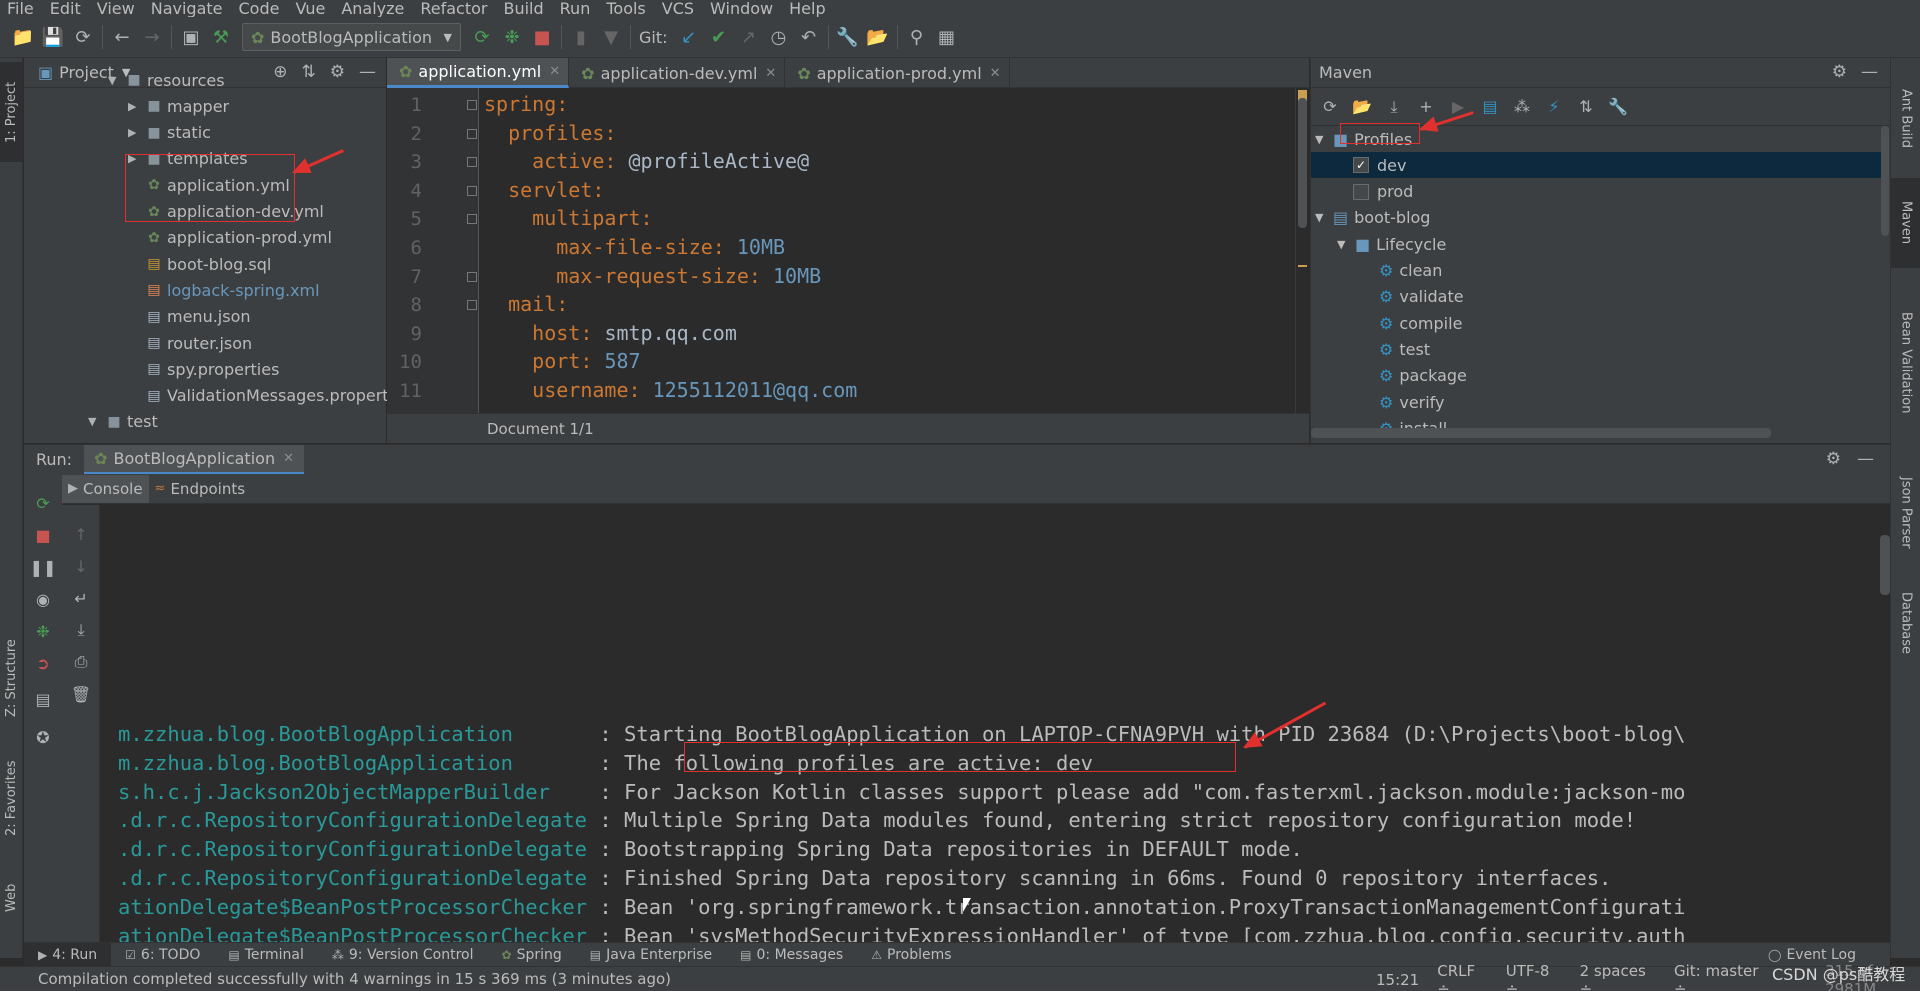  Describe the element at coordinates (749, 37) in the screenshot. I see `git-push-icon: ↗` at that location.